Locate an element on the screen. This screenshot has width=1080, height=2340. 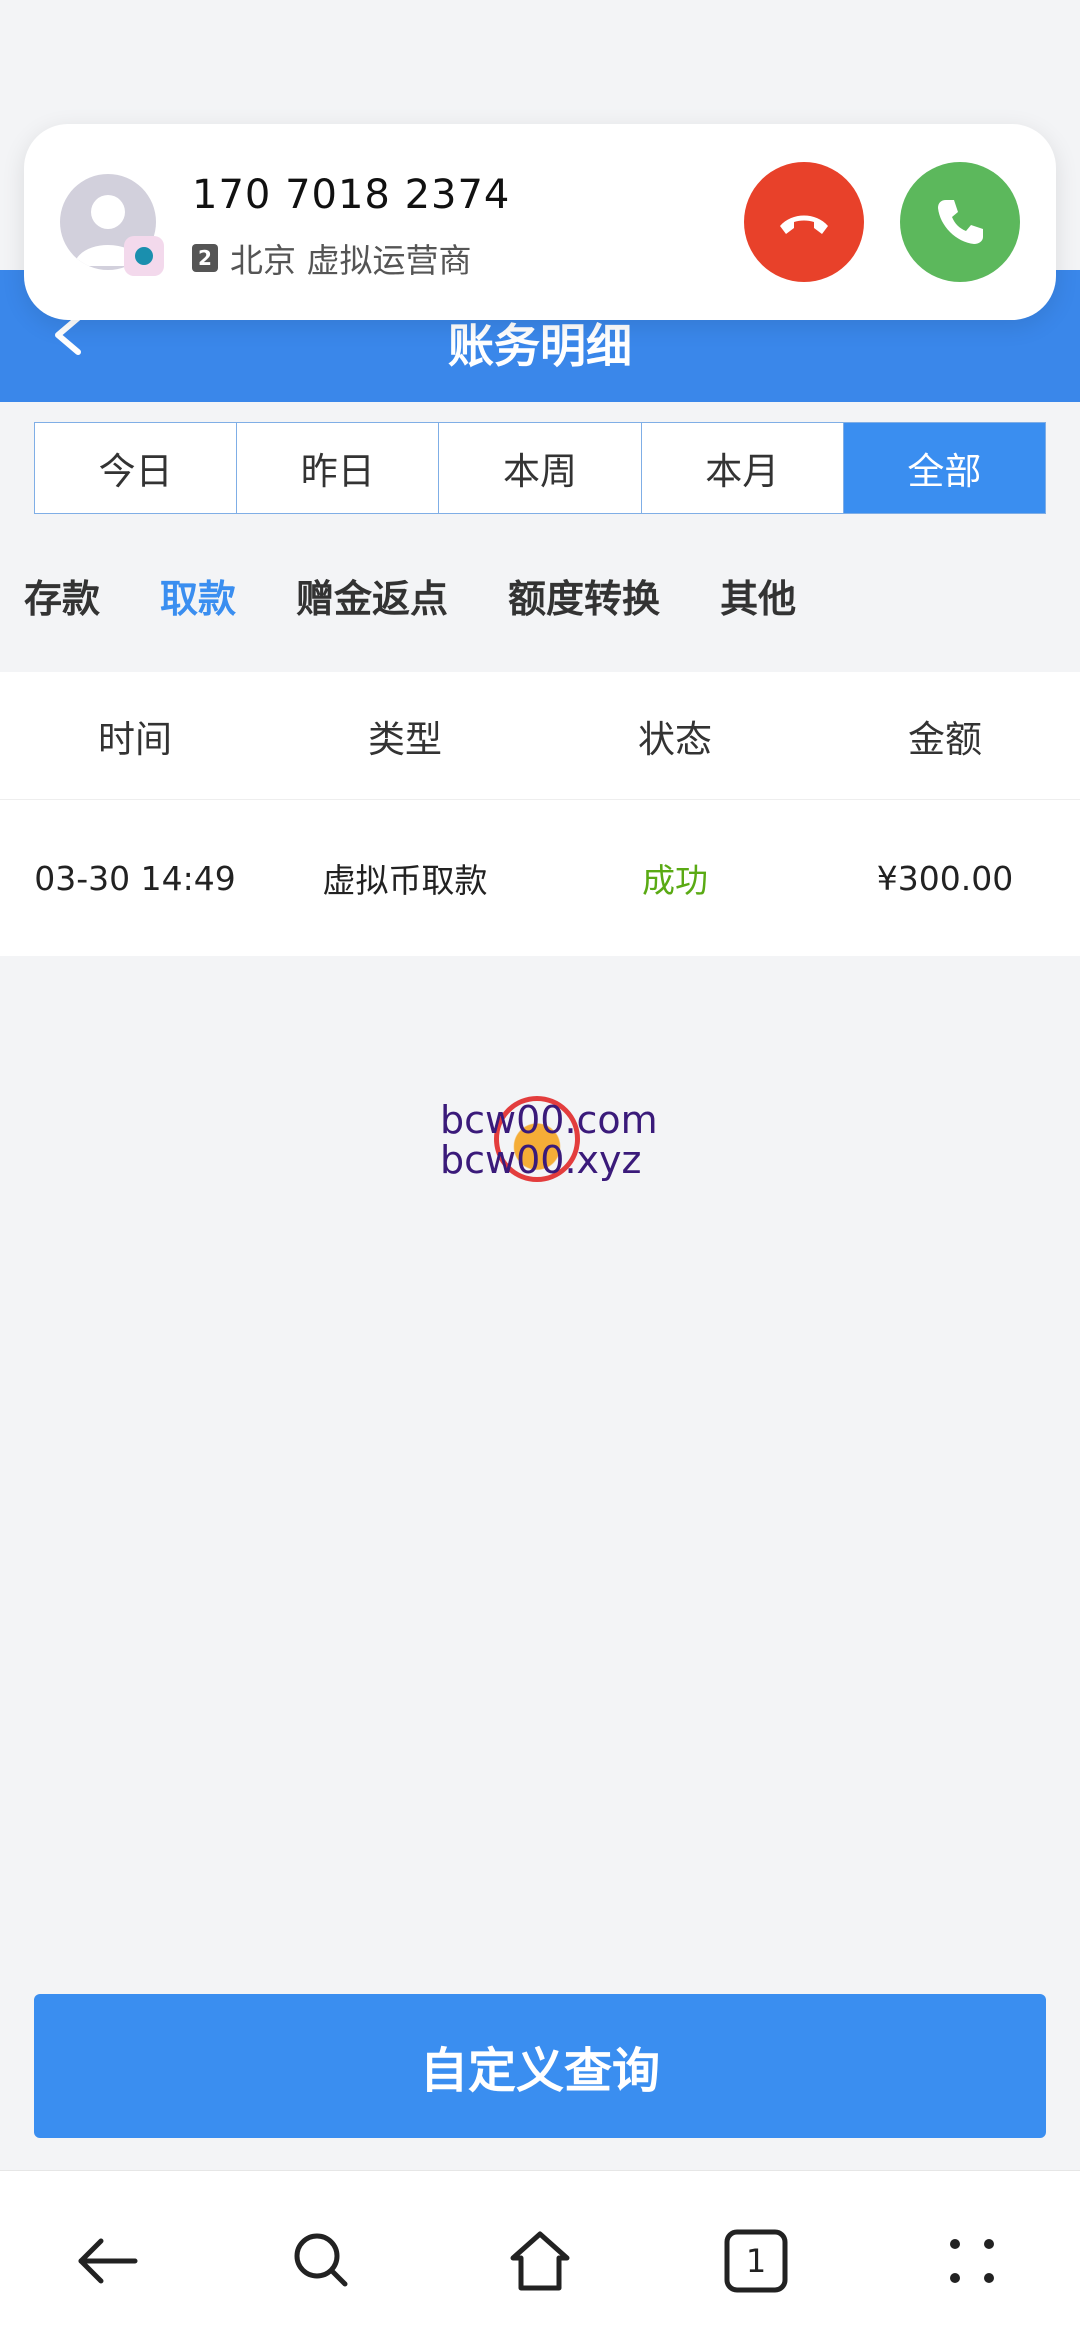
tabs-icon: 1 is located at coordinates (756, 2261).